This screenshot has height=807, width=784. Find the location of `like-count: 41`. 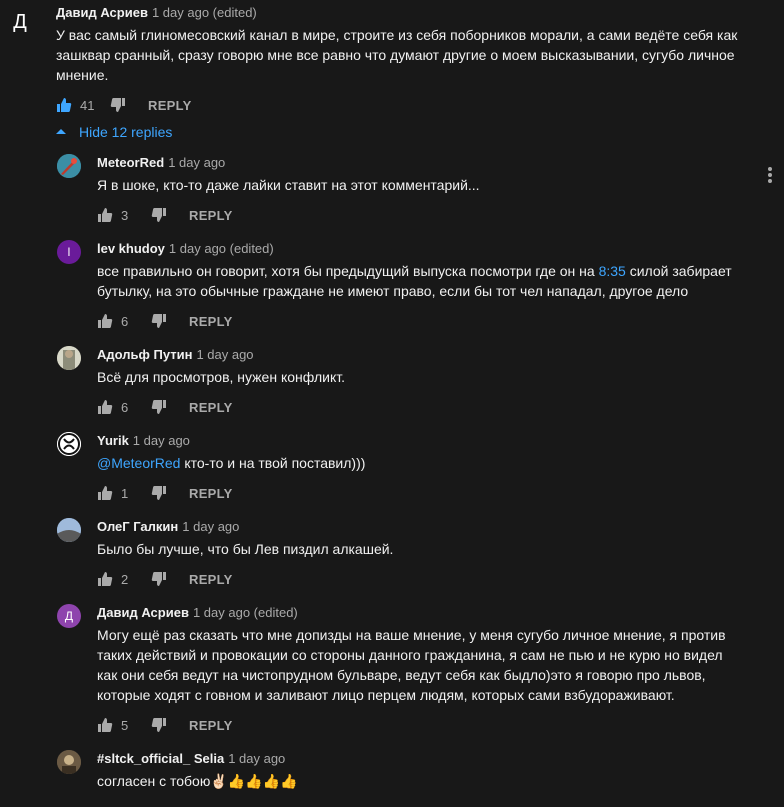

like-count: 41 is located at coordinates (87, 105).